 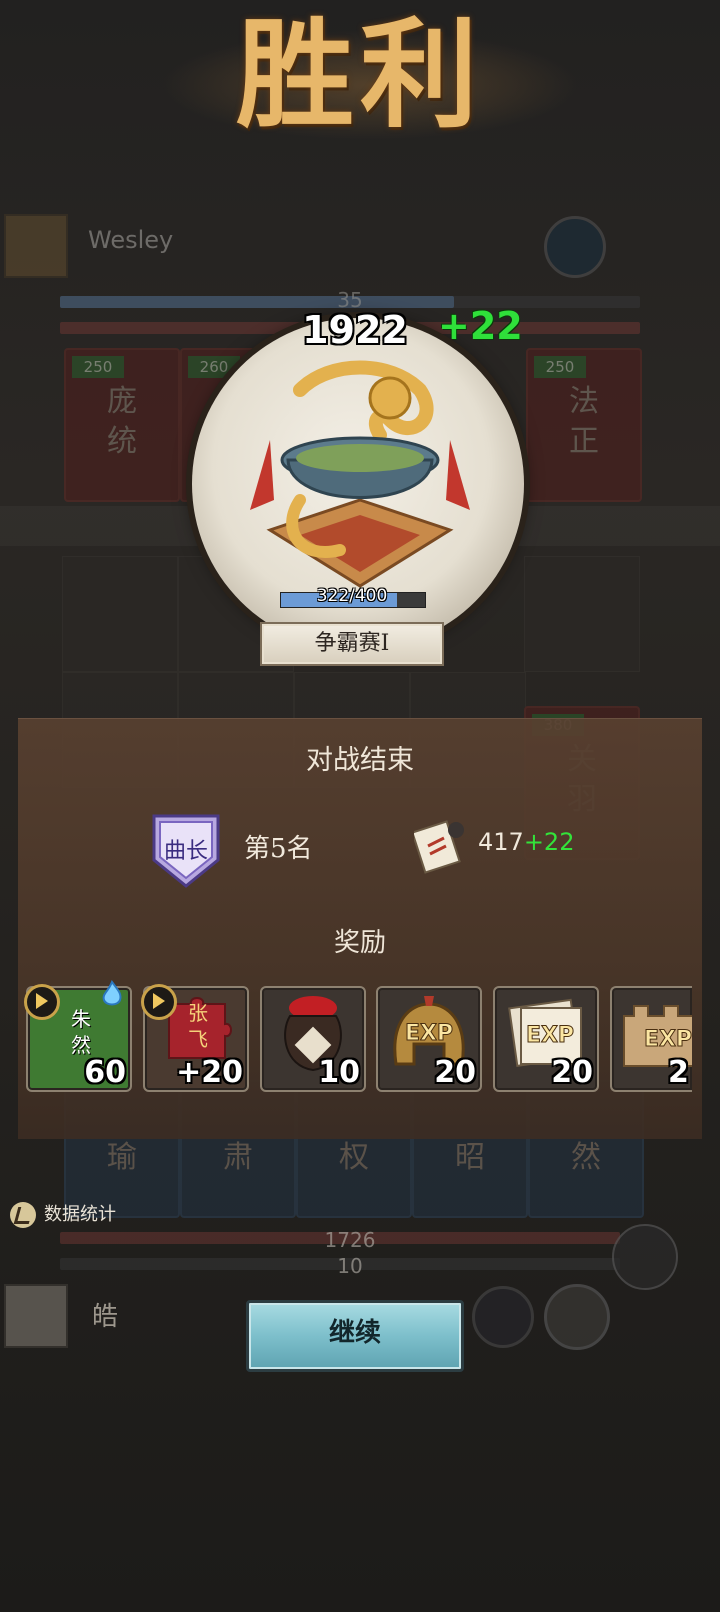 I want to click on rank-badge-text: 曲长, so click(x=186, y=851).